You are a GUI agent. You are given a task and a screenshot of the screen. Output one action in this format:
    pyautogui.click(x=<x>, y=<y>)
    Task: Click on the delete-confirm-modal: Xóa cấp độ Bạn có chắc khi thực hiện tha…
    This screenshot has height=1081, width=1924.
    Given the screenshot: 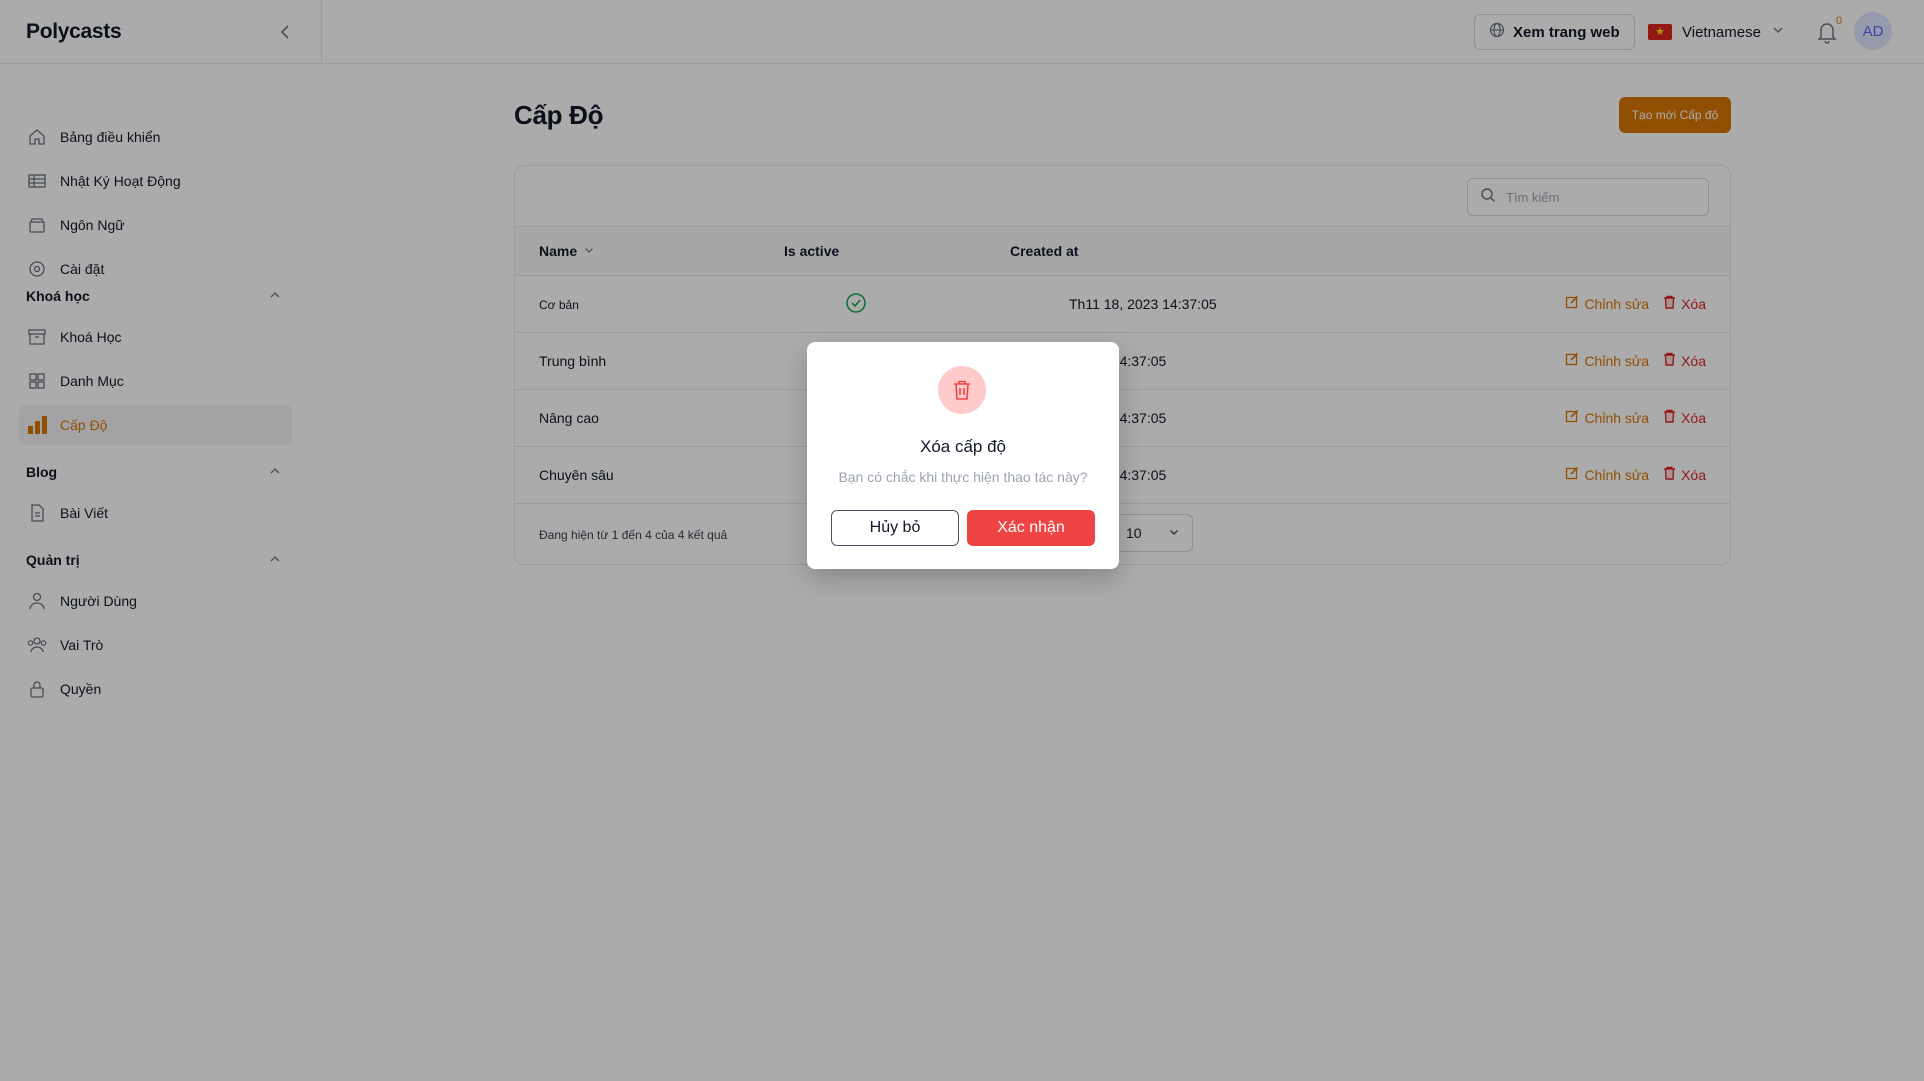 What is the action you would take?
    pyautogui.click(x=963, y=455)
    